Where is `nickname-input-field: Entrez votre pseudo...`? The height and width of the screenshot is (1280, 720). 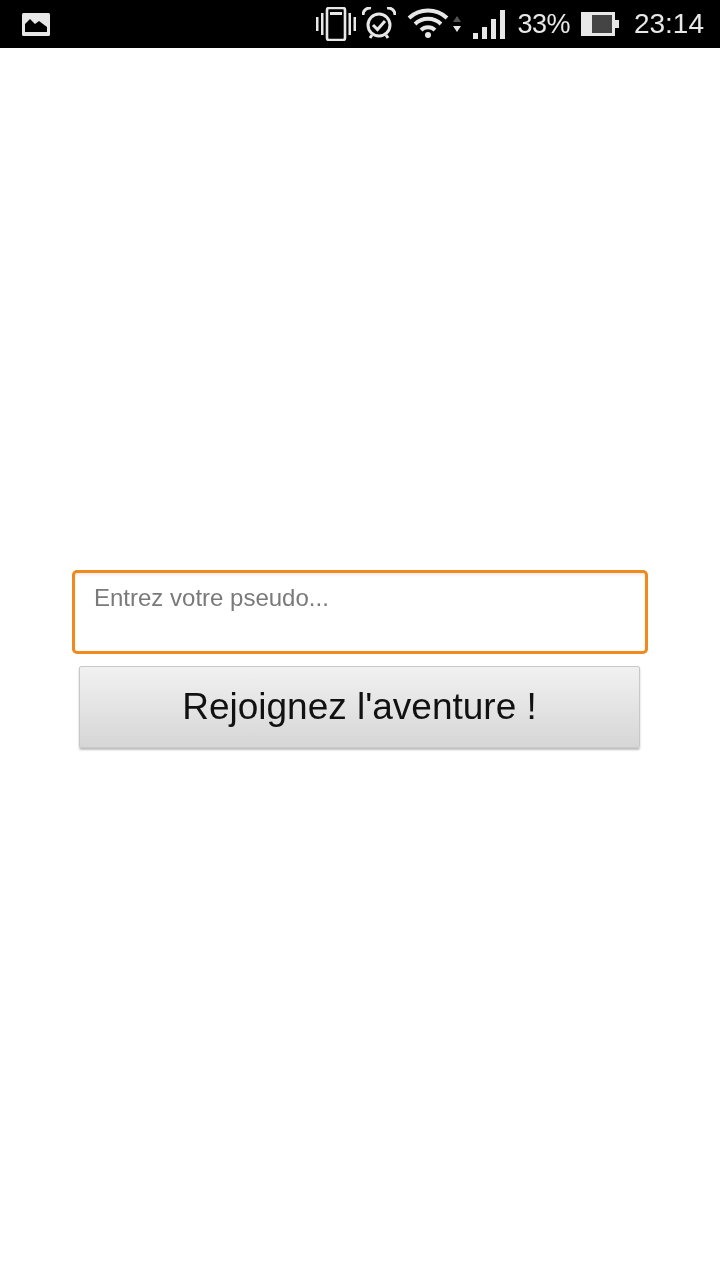 nickname-input-field: Entrez votre pseudo... is located at coordinates (360, 612).